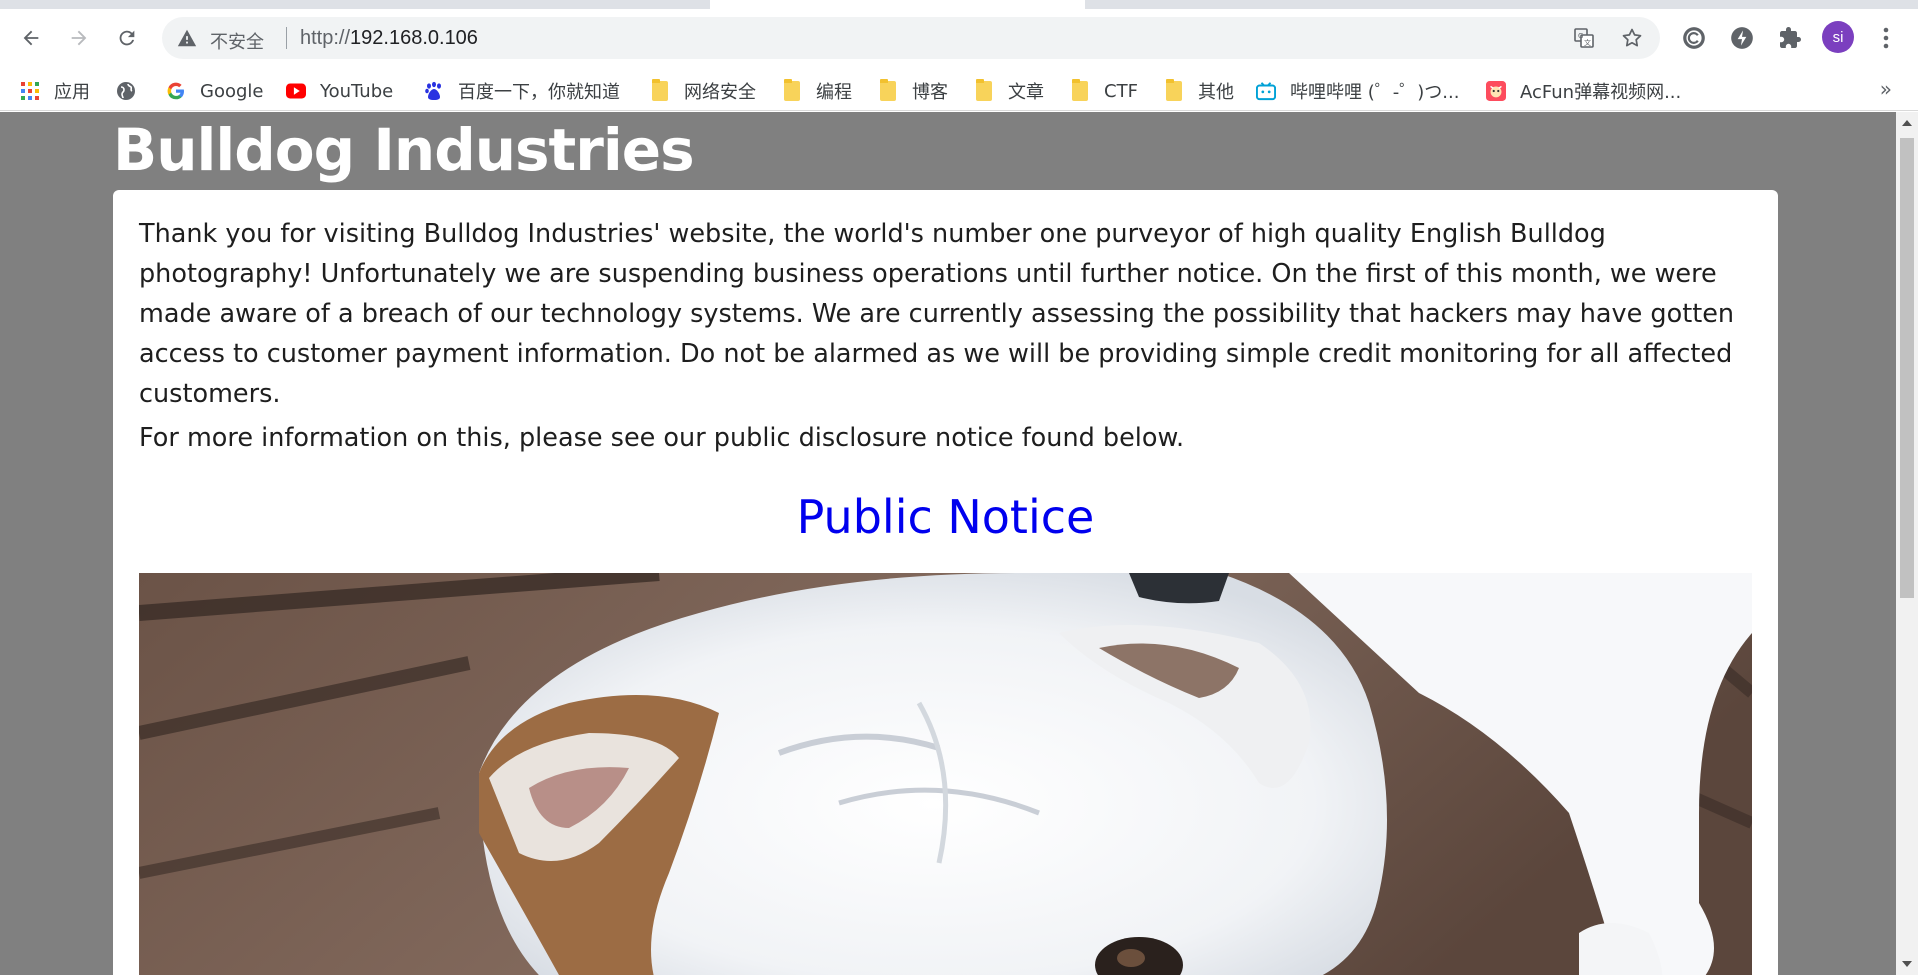 Image resolution: width=1918 pixels, height=975 pixels. I want to click on tab-strip, so click(959, 4).